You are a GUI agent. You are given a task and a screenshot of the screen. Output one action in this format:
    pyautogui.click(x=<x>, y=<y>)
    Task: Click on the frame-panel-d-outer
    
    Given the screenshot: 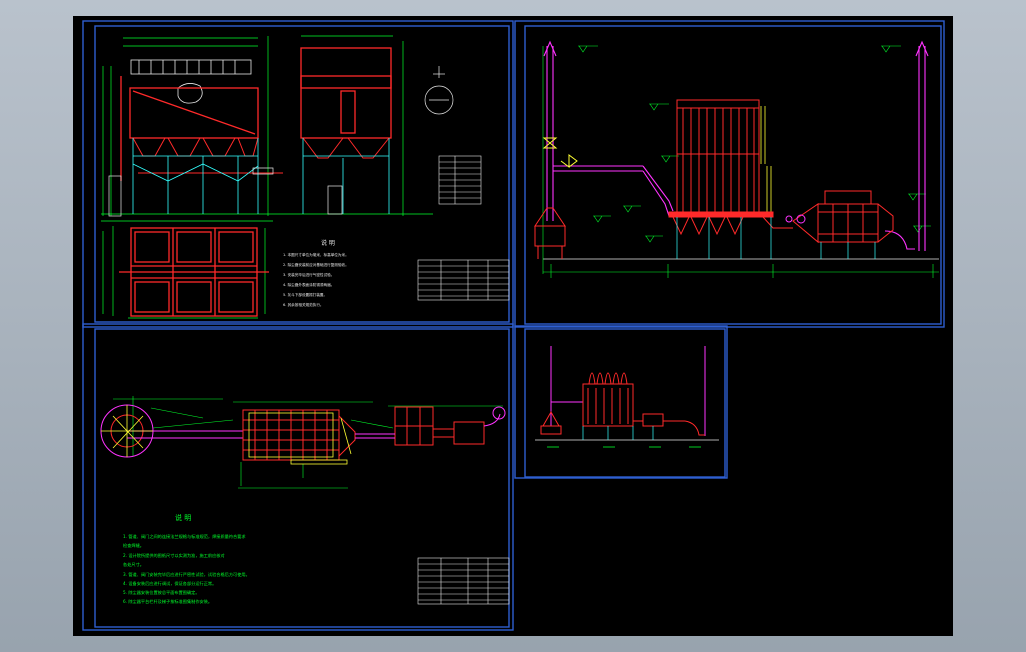 What is the action you would take?
    pyautogui.click(x=621, y=402)
    